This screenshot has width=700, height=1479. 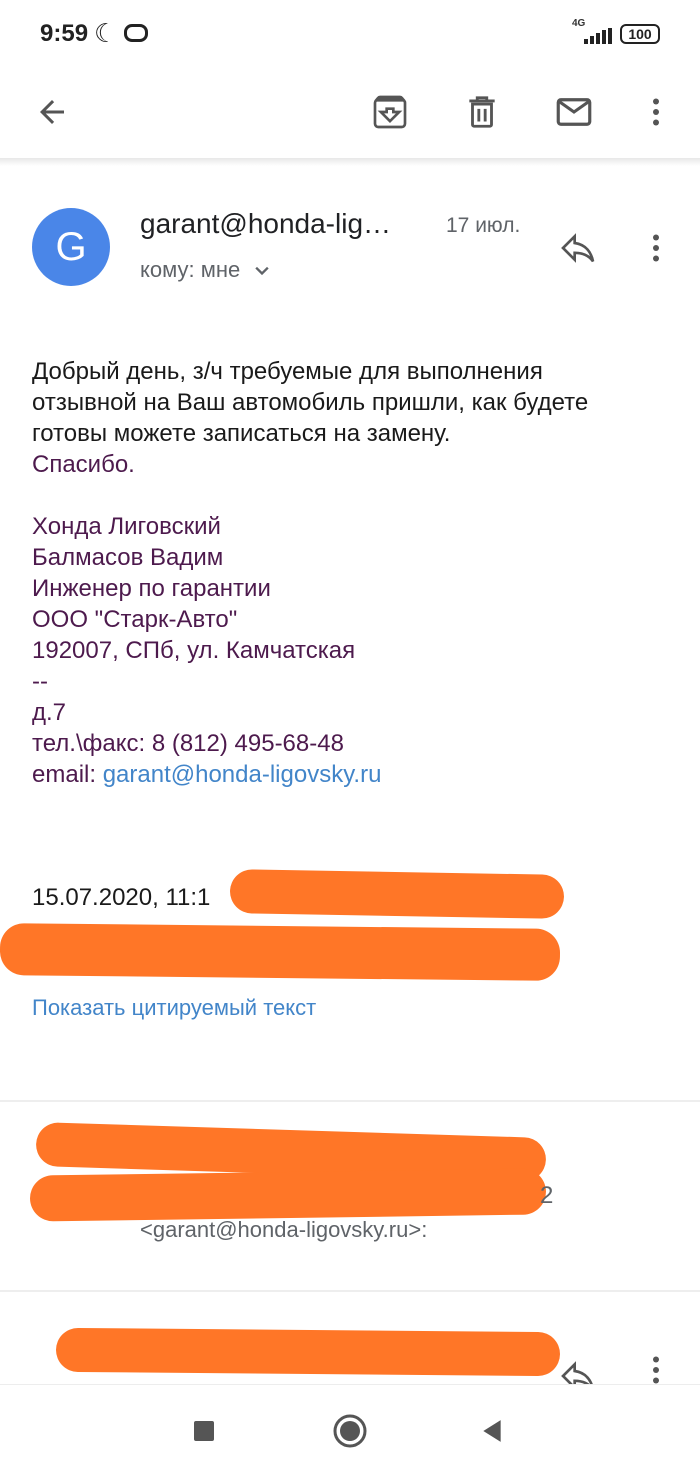 What do you see at coordinates (242, 774) in the screenshot?
I see `email-link: garant@honda-ligovsky.ru` at bounding box center [242, 774].